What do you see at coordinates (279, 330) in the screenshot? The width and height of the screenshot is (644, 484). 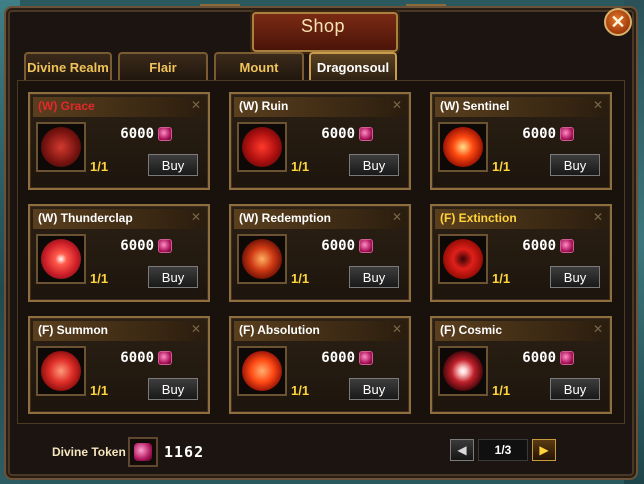 I see `item-name: (F) Absolution` at bounding box center [279, 330].